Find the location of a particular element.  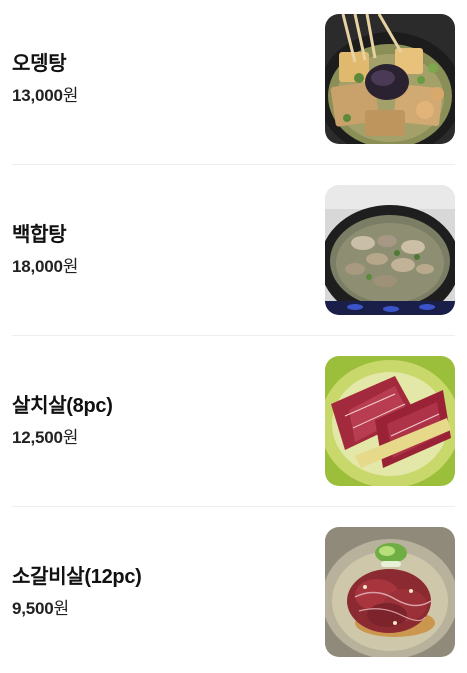

menu-item-name: 오뎅탕 is located at coordinates (39, 64).